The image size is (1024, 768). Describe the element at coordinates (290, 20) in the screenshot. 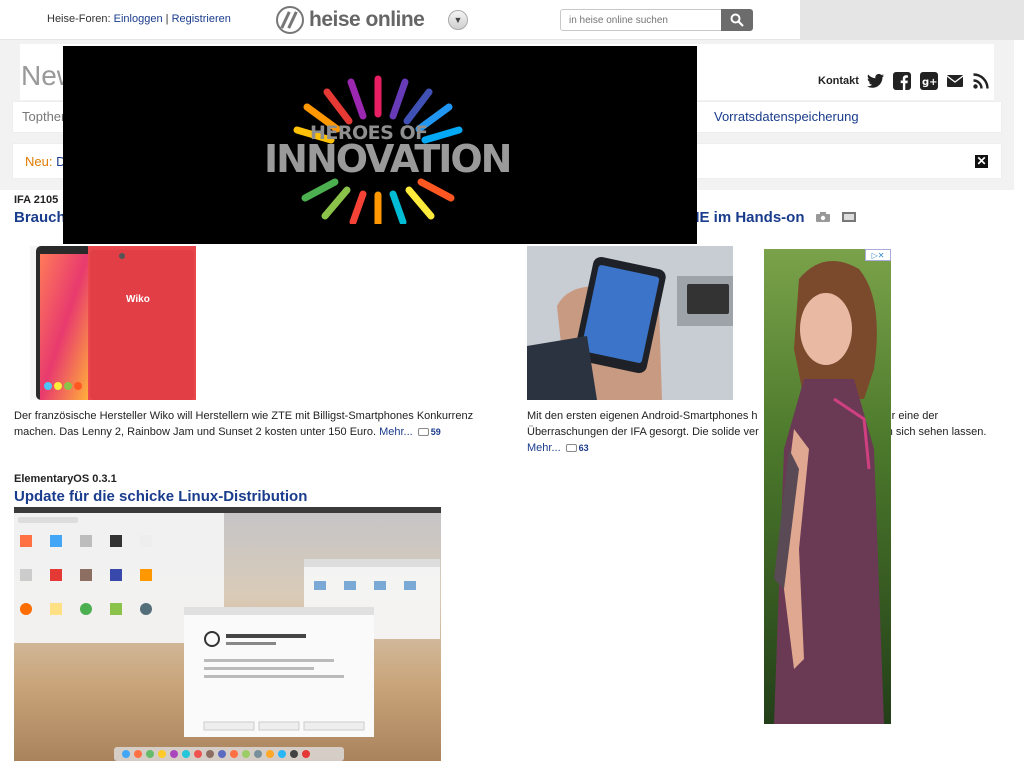

I see `logo-icon` at that location.